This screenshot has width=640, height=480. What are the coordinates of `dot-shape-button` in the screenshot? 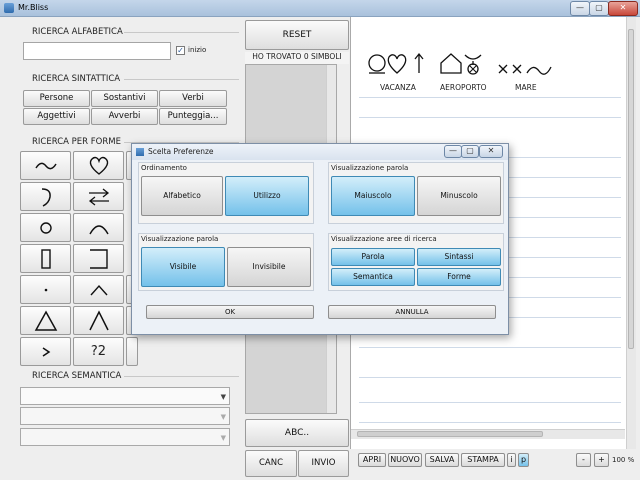 It's located at (45, 289).